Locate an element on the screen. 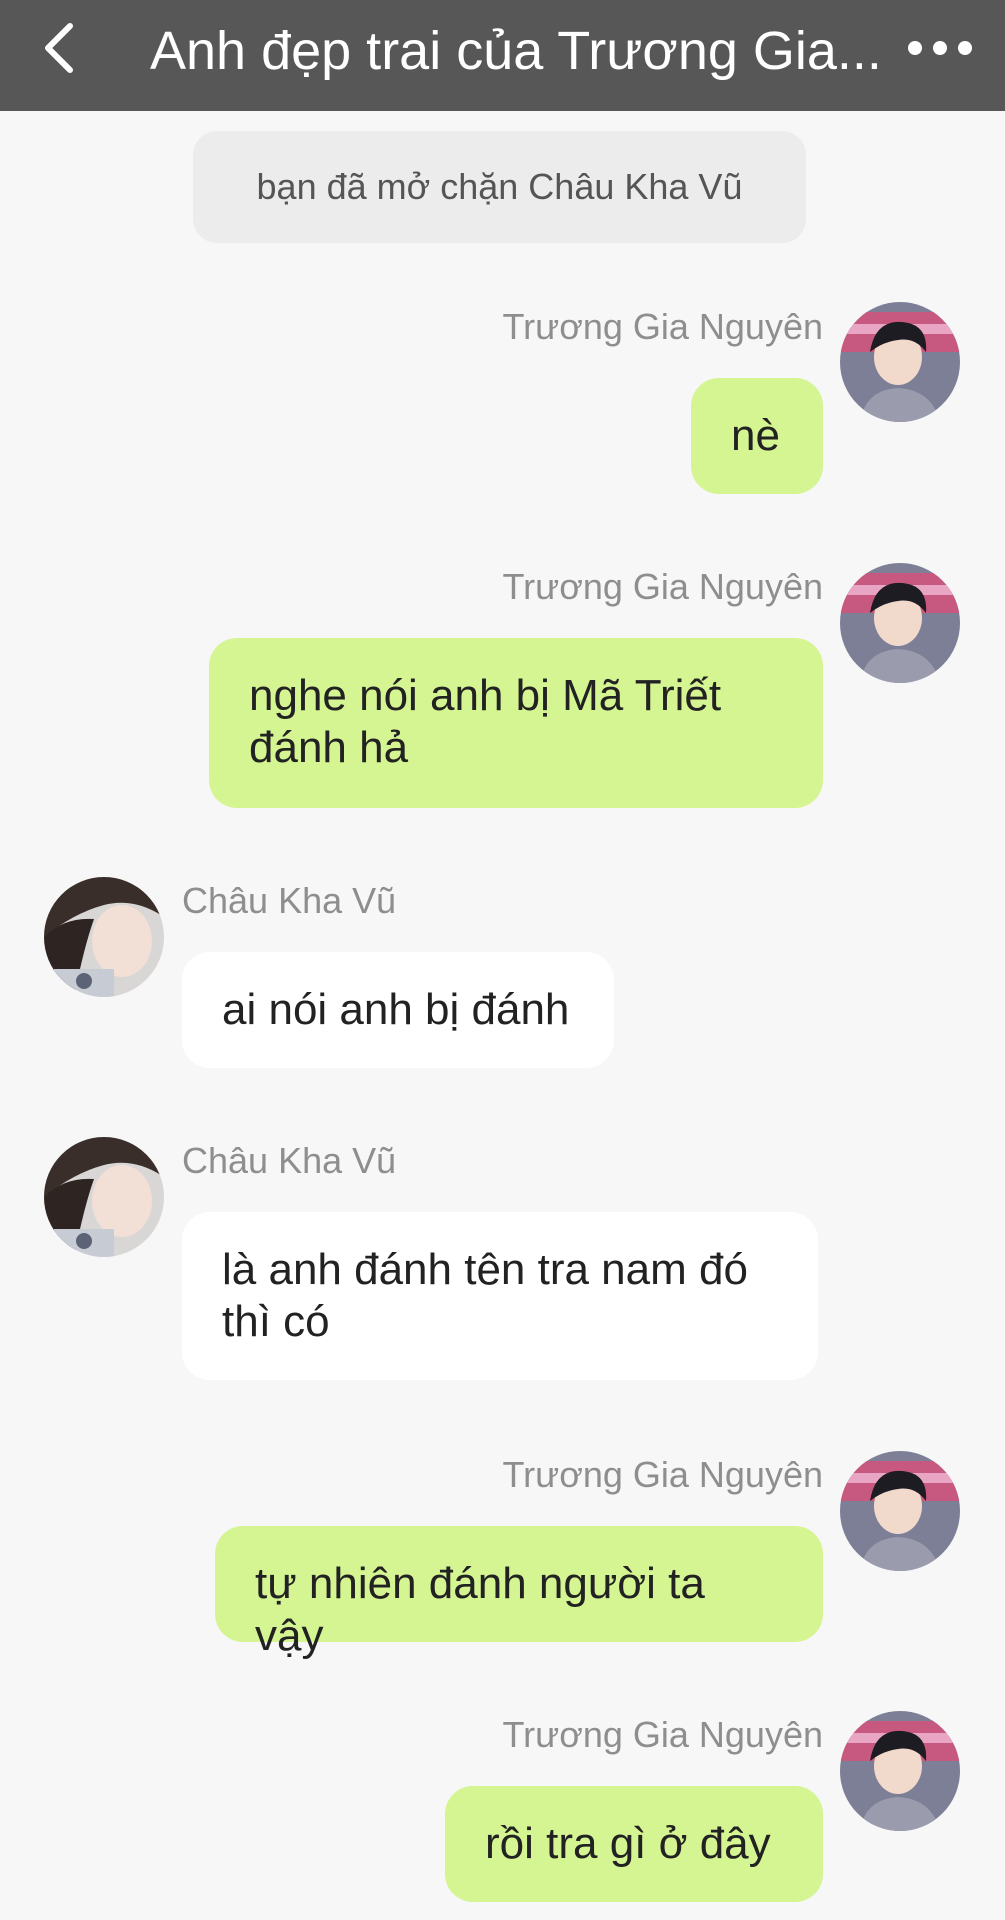 The image size is (1005, 1920). chevron-left-icon is located at coordinates (59, 48).